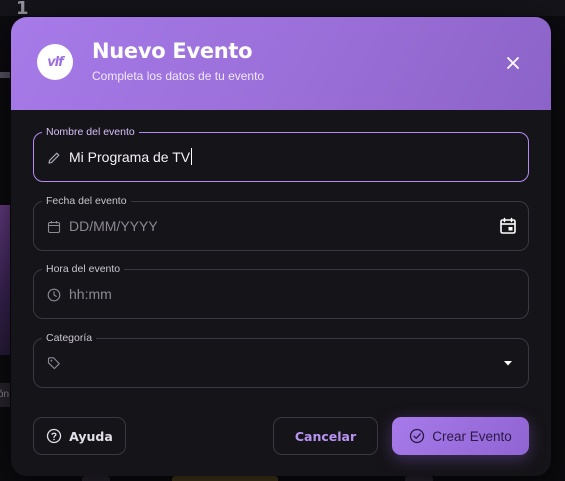  What do you see at coordinates (172, 51) in the screenshot?
I see `modal-title: Nuevo Evento` at bounding box center [172, 51].